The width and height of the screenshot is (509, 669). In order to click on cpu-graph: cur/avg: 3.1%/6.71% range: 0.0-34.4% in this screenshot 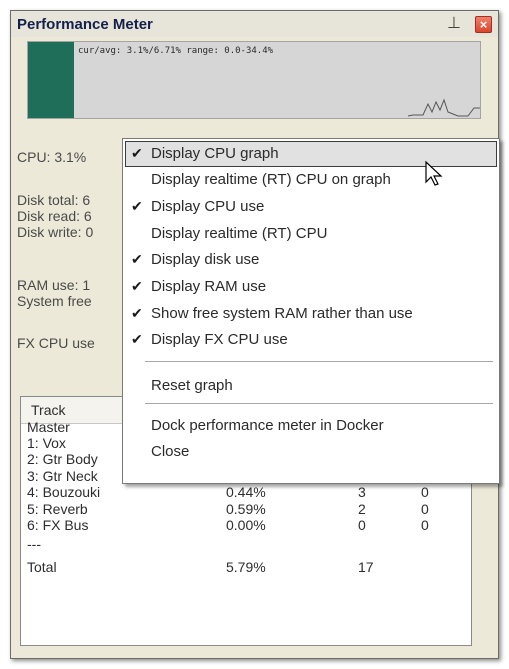, I will do `click(254, 80)`.